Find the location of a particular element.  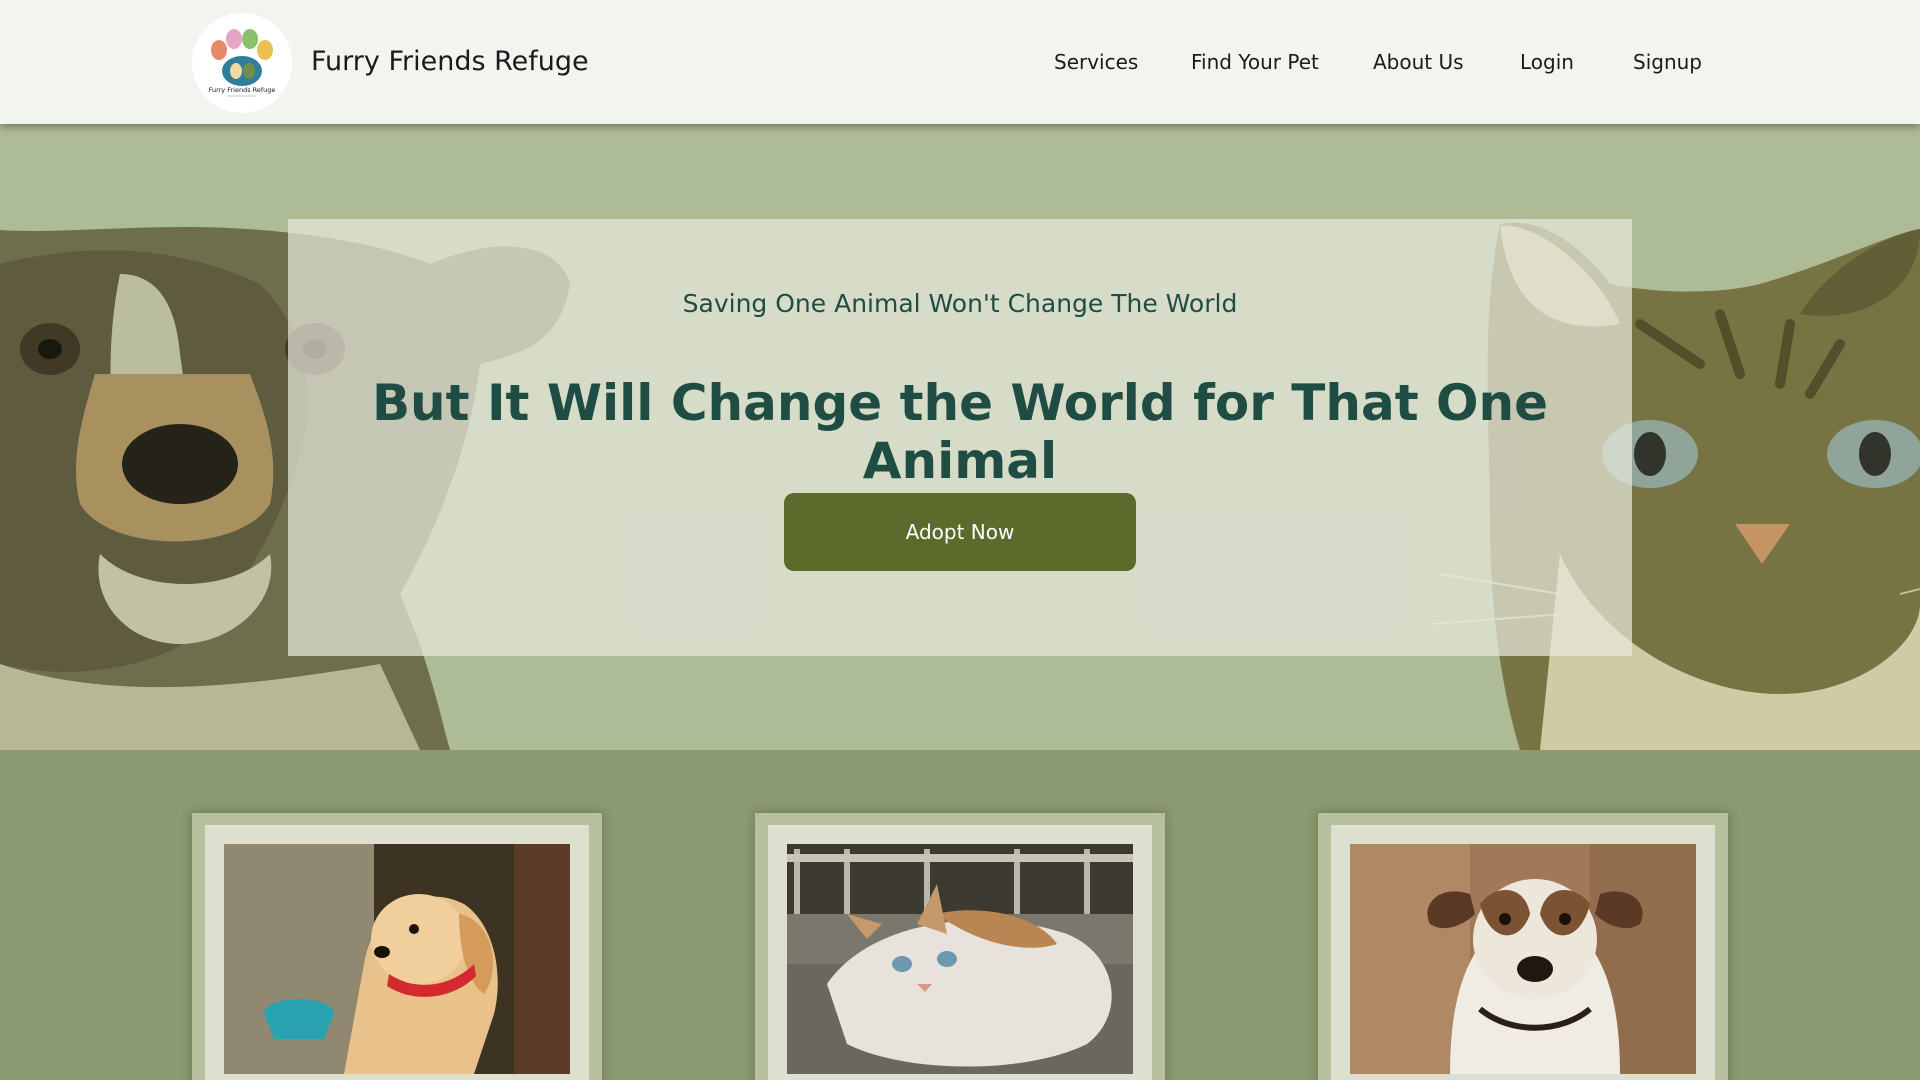

nav-services: Services is located at coordinates (1096, 62).